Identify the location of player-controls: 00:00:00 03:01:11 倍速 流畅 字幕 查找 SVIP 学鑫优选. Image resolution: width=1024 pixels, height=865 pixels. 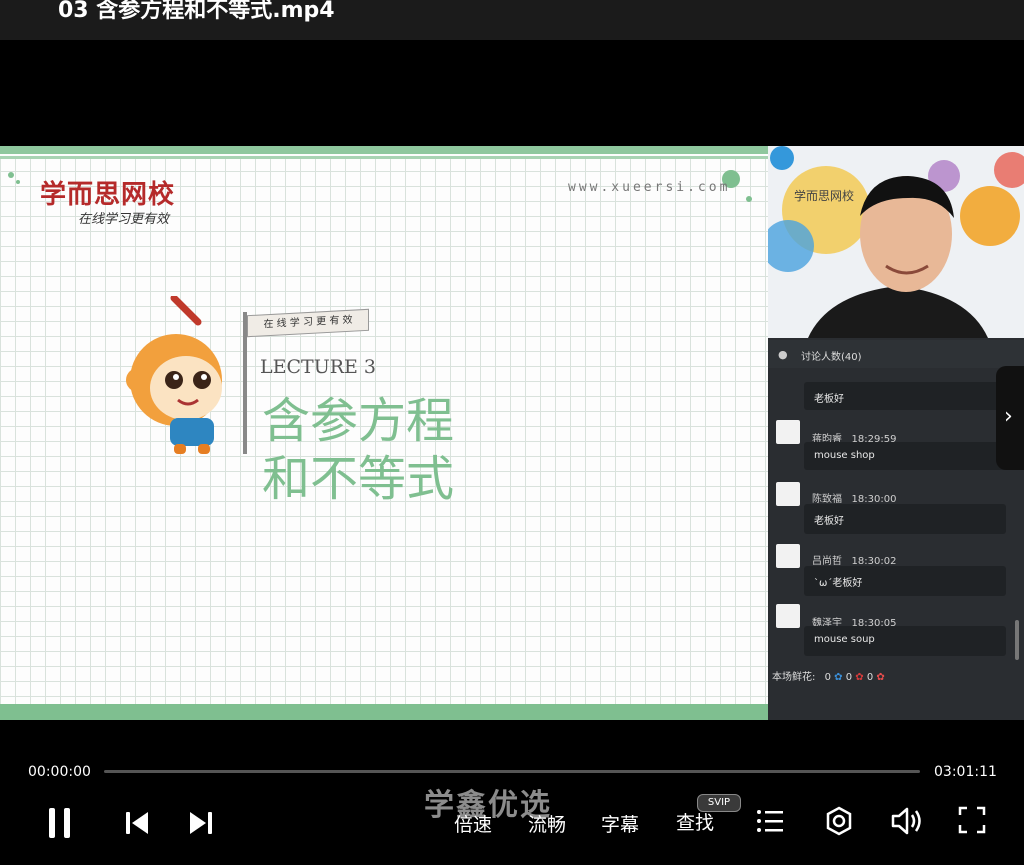
(512, 807).